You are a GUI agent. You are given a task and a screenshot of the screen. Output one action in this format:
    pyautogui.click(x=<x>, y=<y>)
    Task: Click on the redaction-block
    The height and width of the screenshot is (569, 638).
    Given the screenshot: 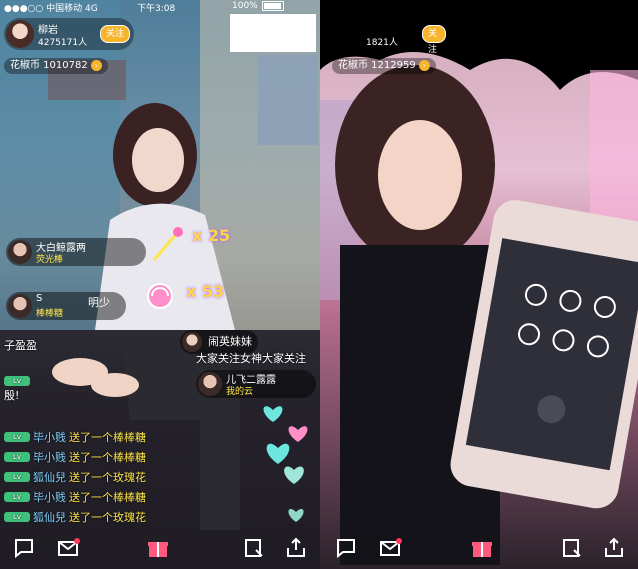 What is the action you would take?
    pyautogui.click(x=273, y=33)
    